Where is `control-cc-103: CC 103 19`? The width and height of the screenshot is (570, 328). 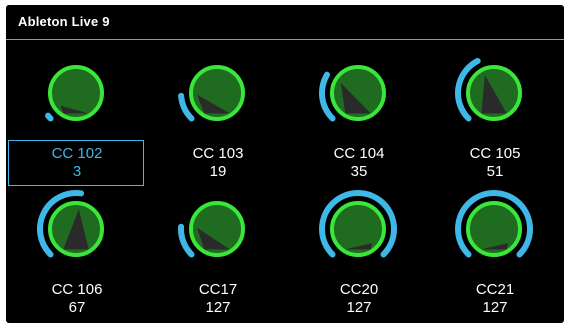 control-cc-103: CC 103 19 is located at coordinates (217, 115).